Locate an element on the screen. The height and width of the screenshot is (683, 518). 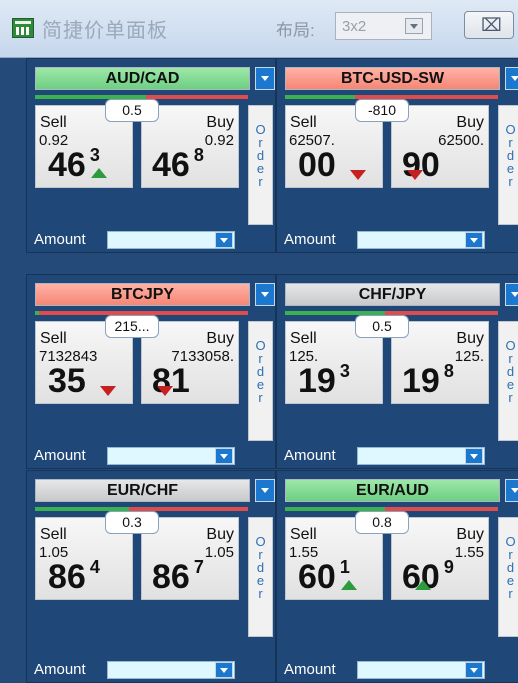
buy-price-main: 19 8 is located at coordinates (428, 380).